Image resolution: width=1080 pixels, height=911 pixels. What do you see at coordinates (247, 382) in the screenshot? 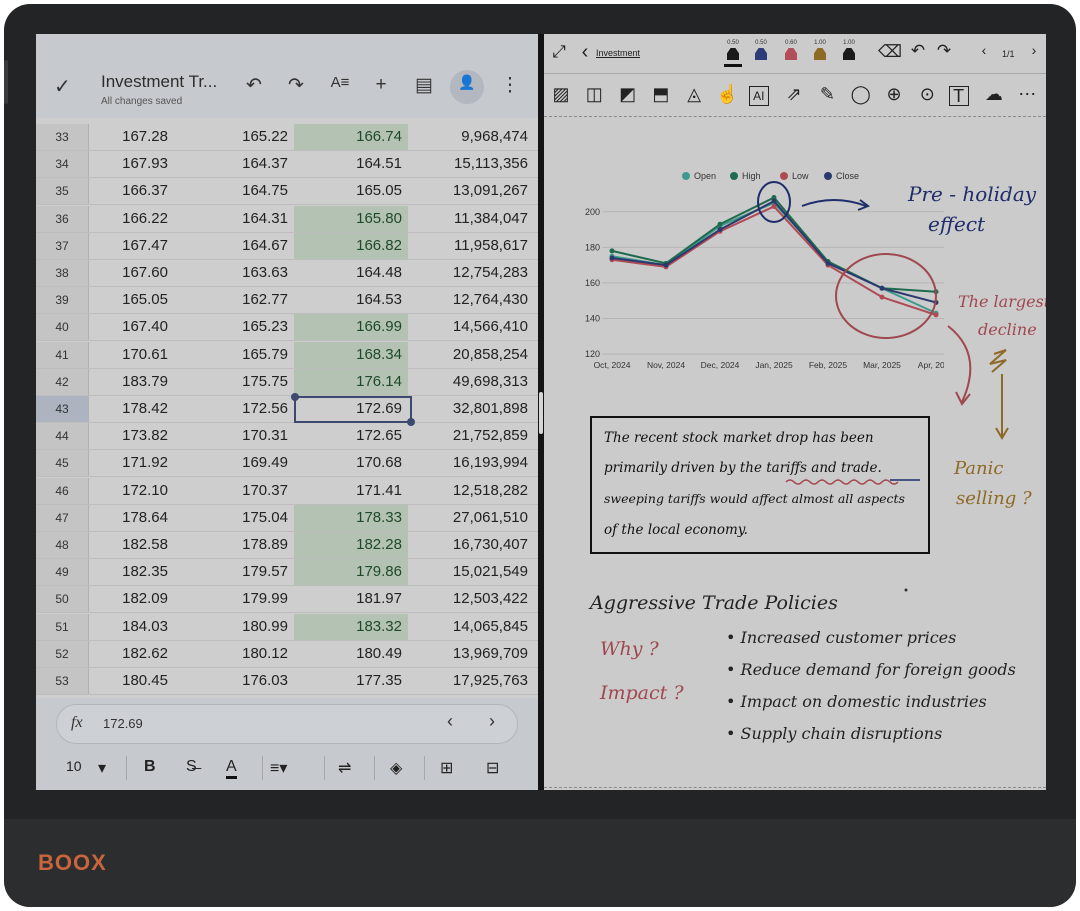
I see `cell-low: 175.75` at bounding box center [247, 382].